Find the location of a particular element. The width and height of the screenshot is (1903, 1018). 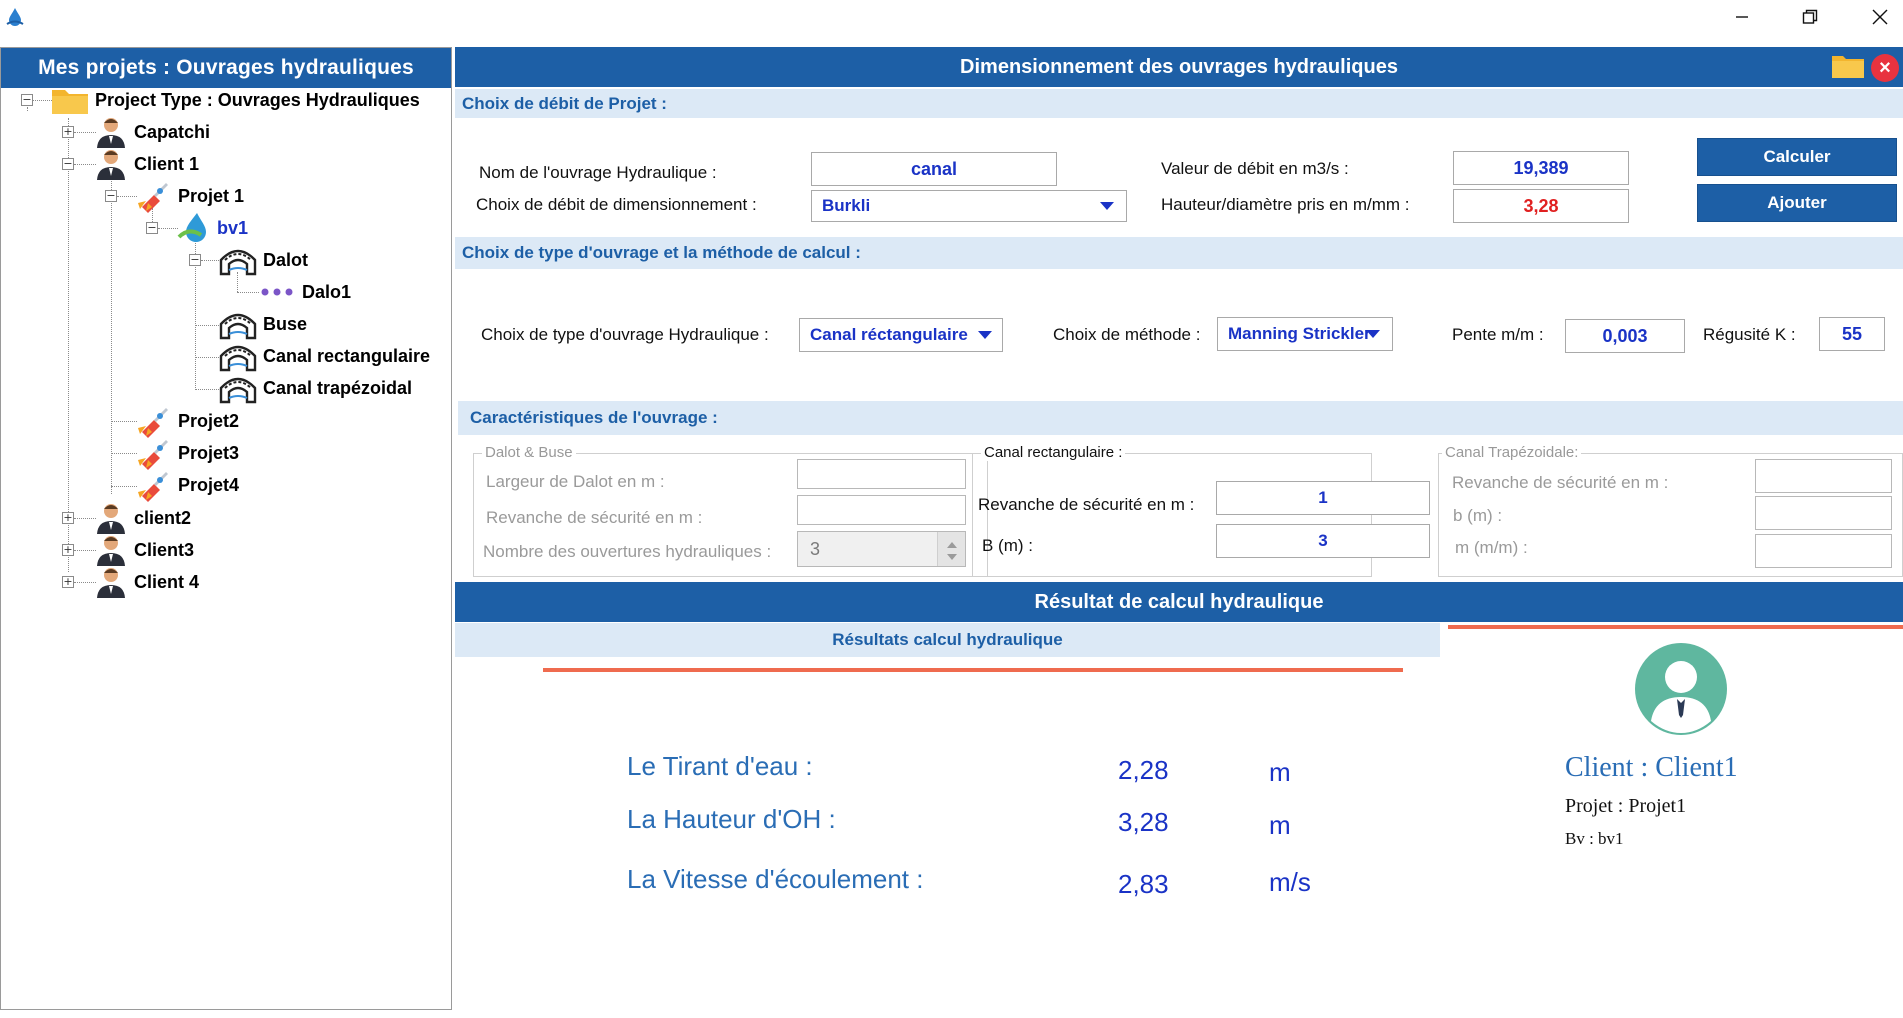

tree-node-label: Capatchi is located at coordinates (172, 131).